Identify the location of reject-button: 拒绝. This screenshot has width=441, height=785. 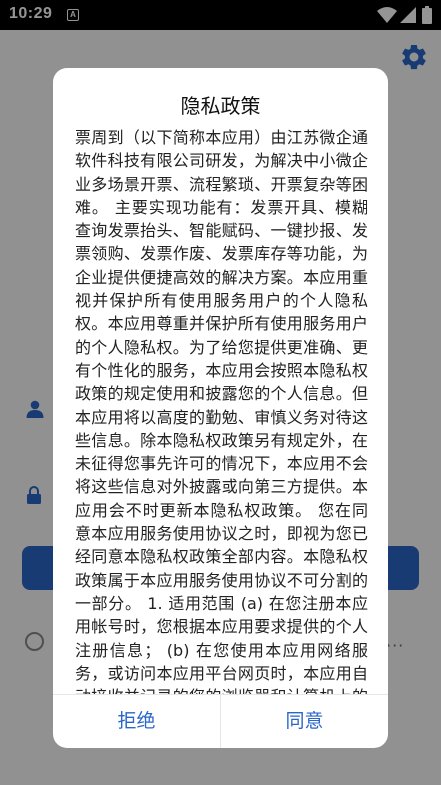
(136, 721).